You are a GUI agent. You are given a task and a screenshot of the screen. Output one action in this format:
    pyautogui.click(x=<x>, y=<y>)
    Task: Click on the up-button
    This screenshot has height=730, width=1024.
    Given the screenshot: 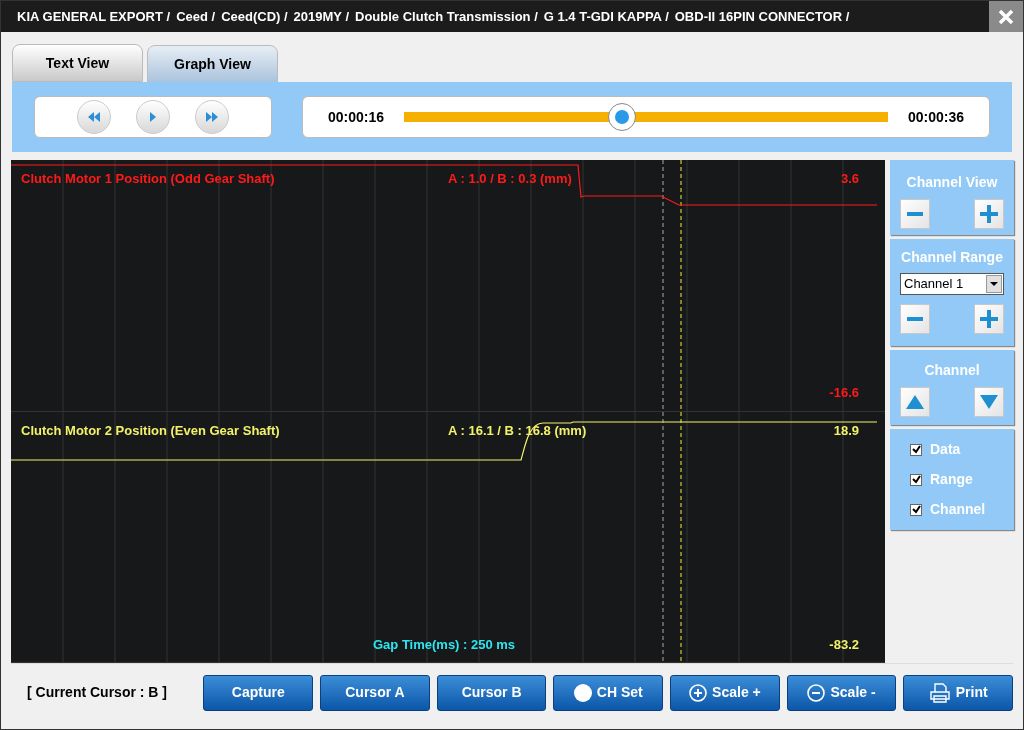 What is the action you would take?
    pyautogui.click(x=915, y=402)
    